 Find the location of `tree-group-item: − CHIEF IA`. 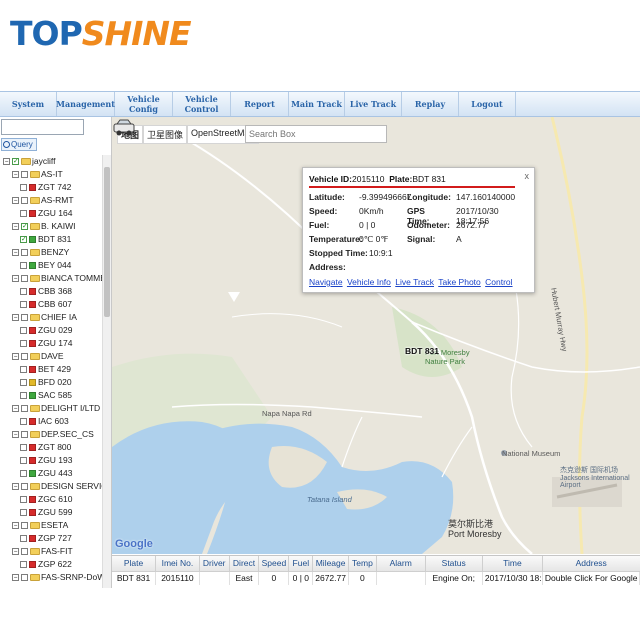

tree-group-item: − CHIEF IA is located at coordinates (51, 317).